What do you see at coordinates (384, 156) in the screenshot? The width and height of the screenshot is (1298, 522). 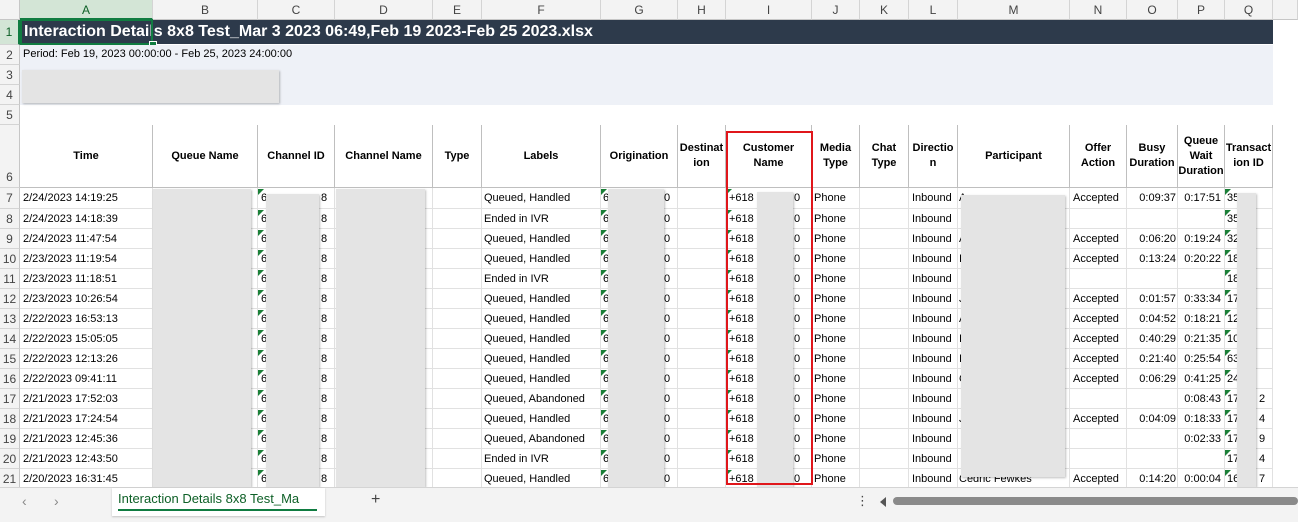 I see `header-channel-name: Channel Name` at bounding box center [384, 156].